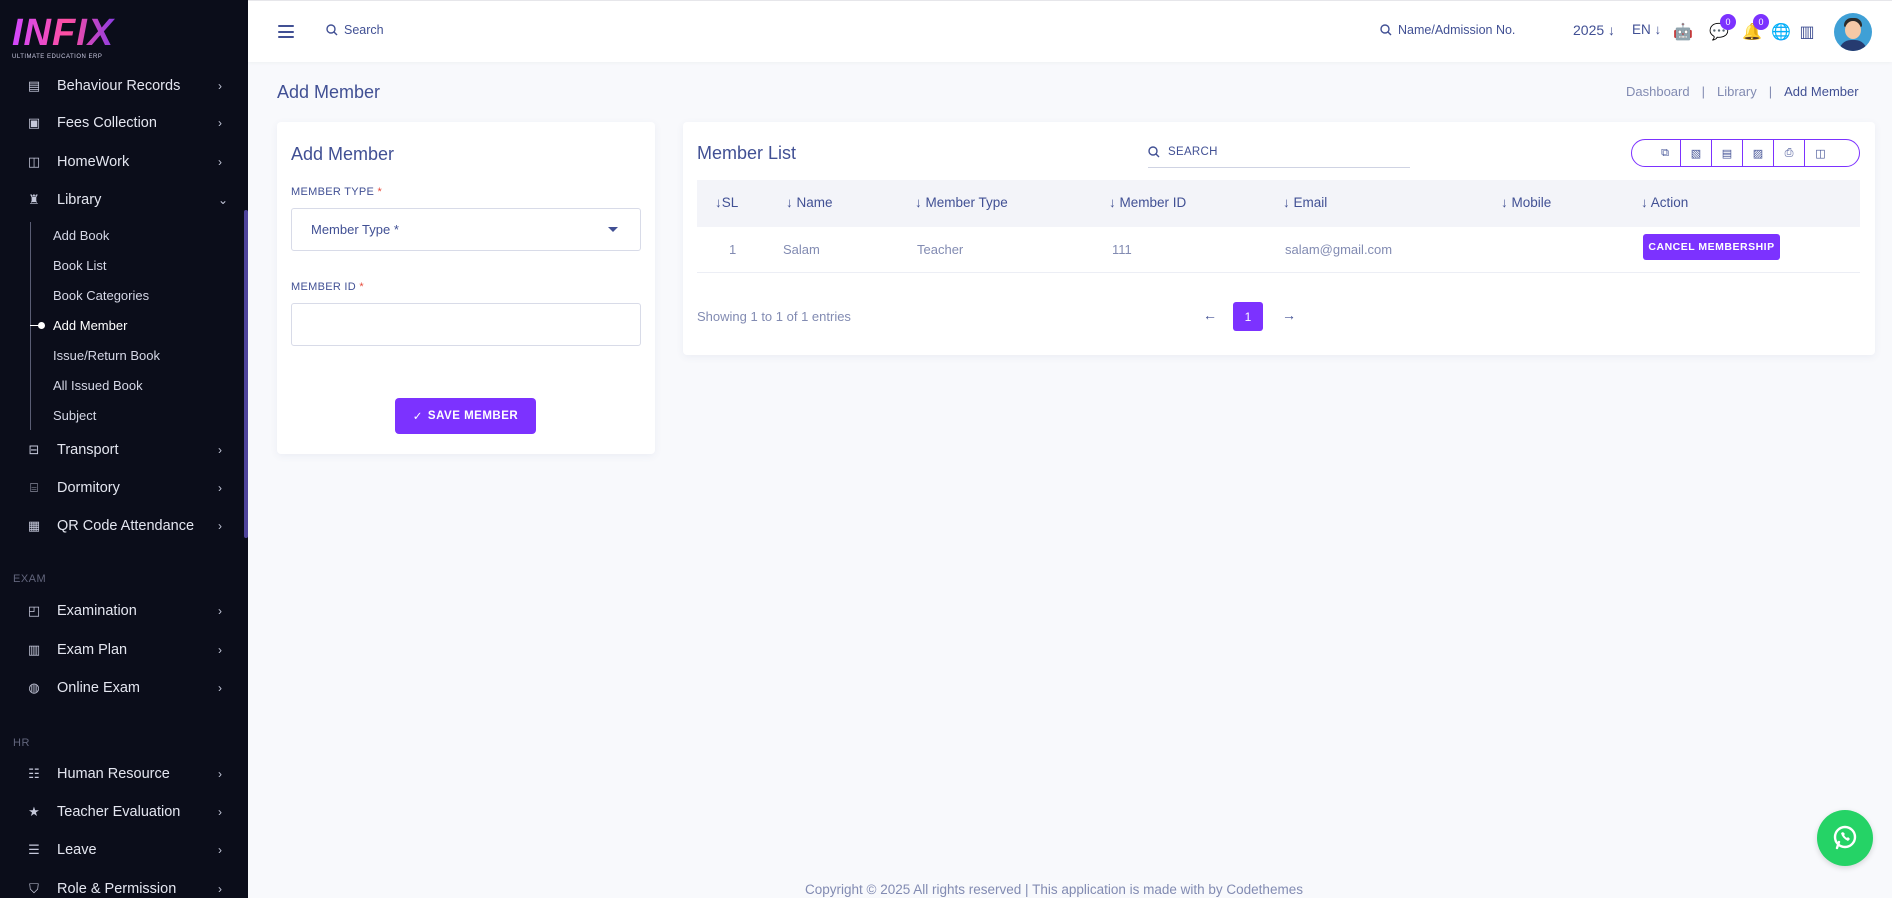  I want to click on sidebar-subitem-issue-return-book: Issue/Return Book, so click(106, 355).